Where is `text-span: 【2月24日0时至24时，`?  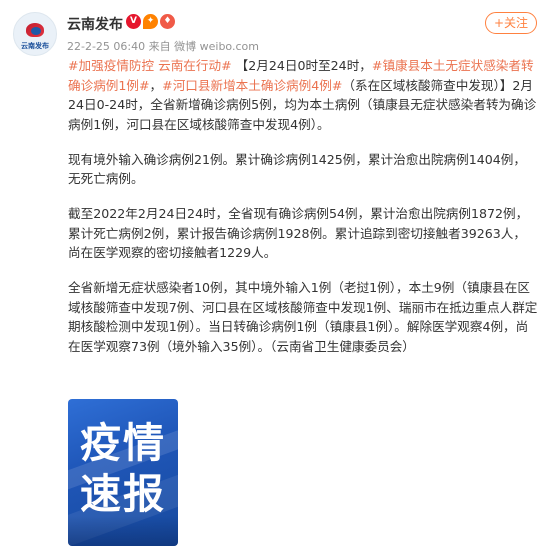 text-span: 【2月24日0时至24时， is located at coordinates (301, 65).